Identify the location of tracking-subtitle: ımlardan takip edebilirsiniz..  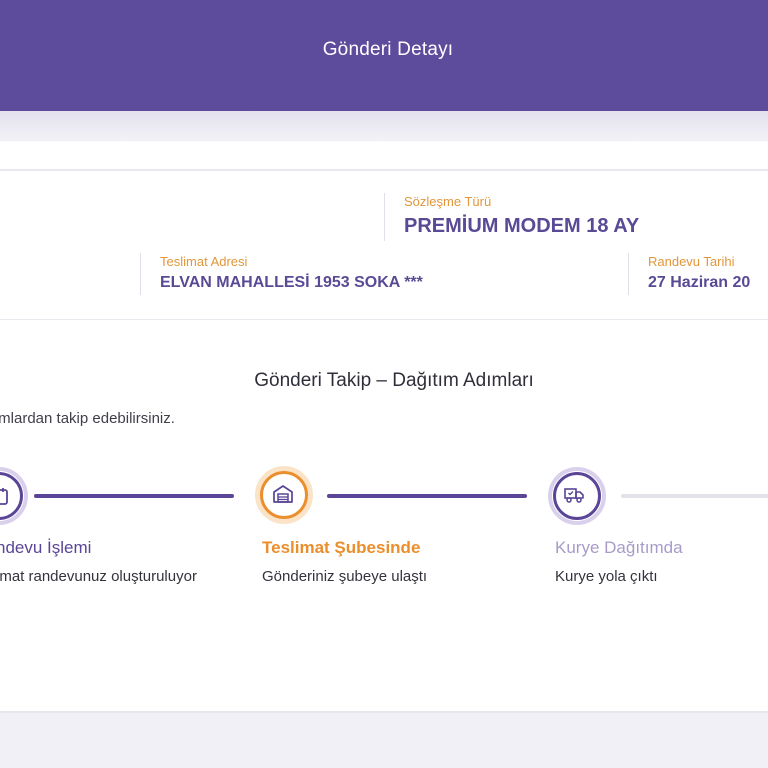
(87, 418).